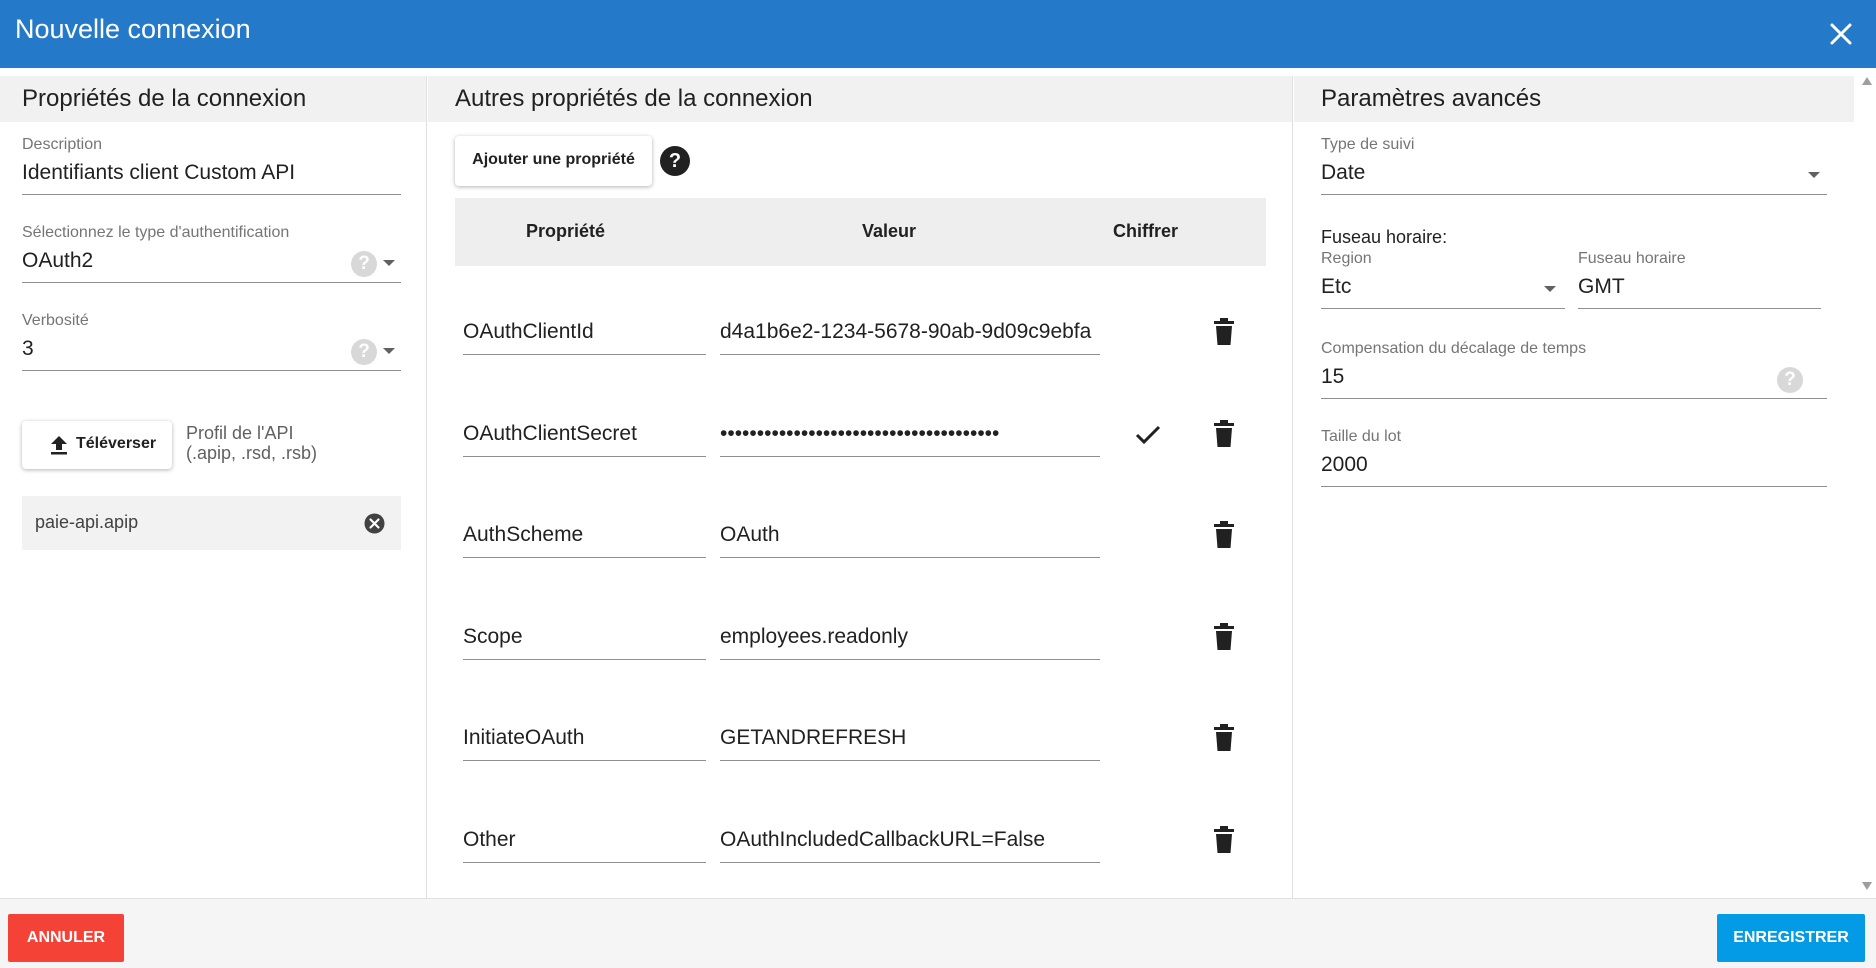  I want to click on property-value-input: OAuth, so click(910, 534).